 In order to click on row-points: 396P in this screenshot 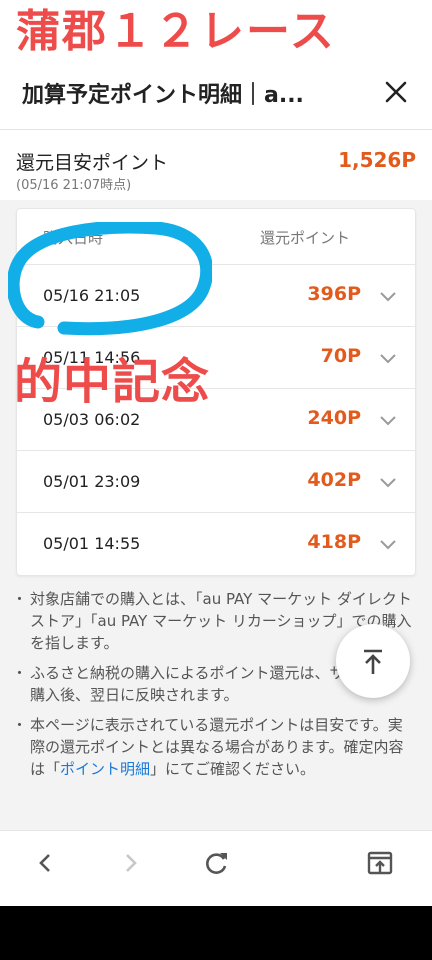, I will do `click(334, 294)`.